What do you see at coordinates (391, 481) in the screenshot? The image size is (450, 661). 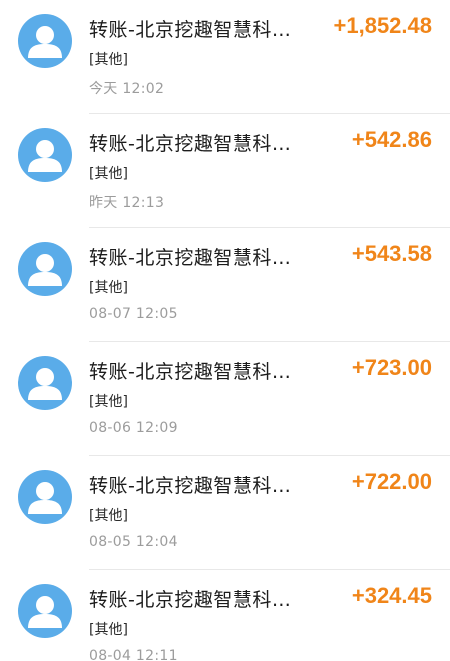 I see `transaction-amount: +722.00` at bounding box center [391, 481].